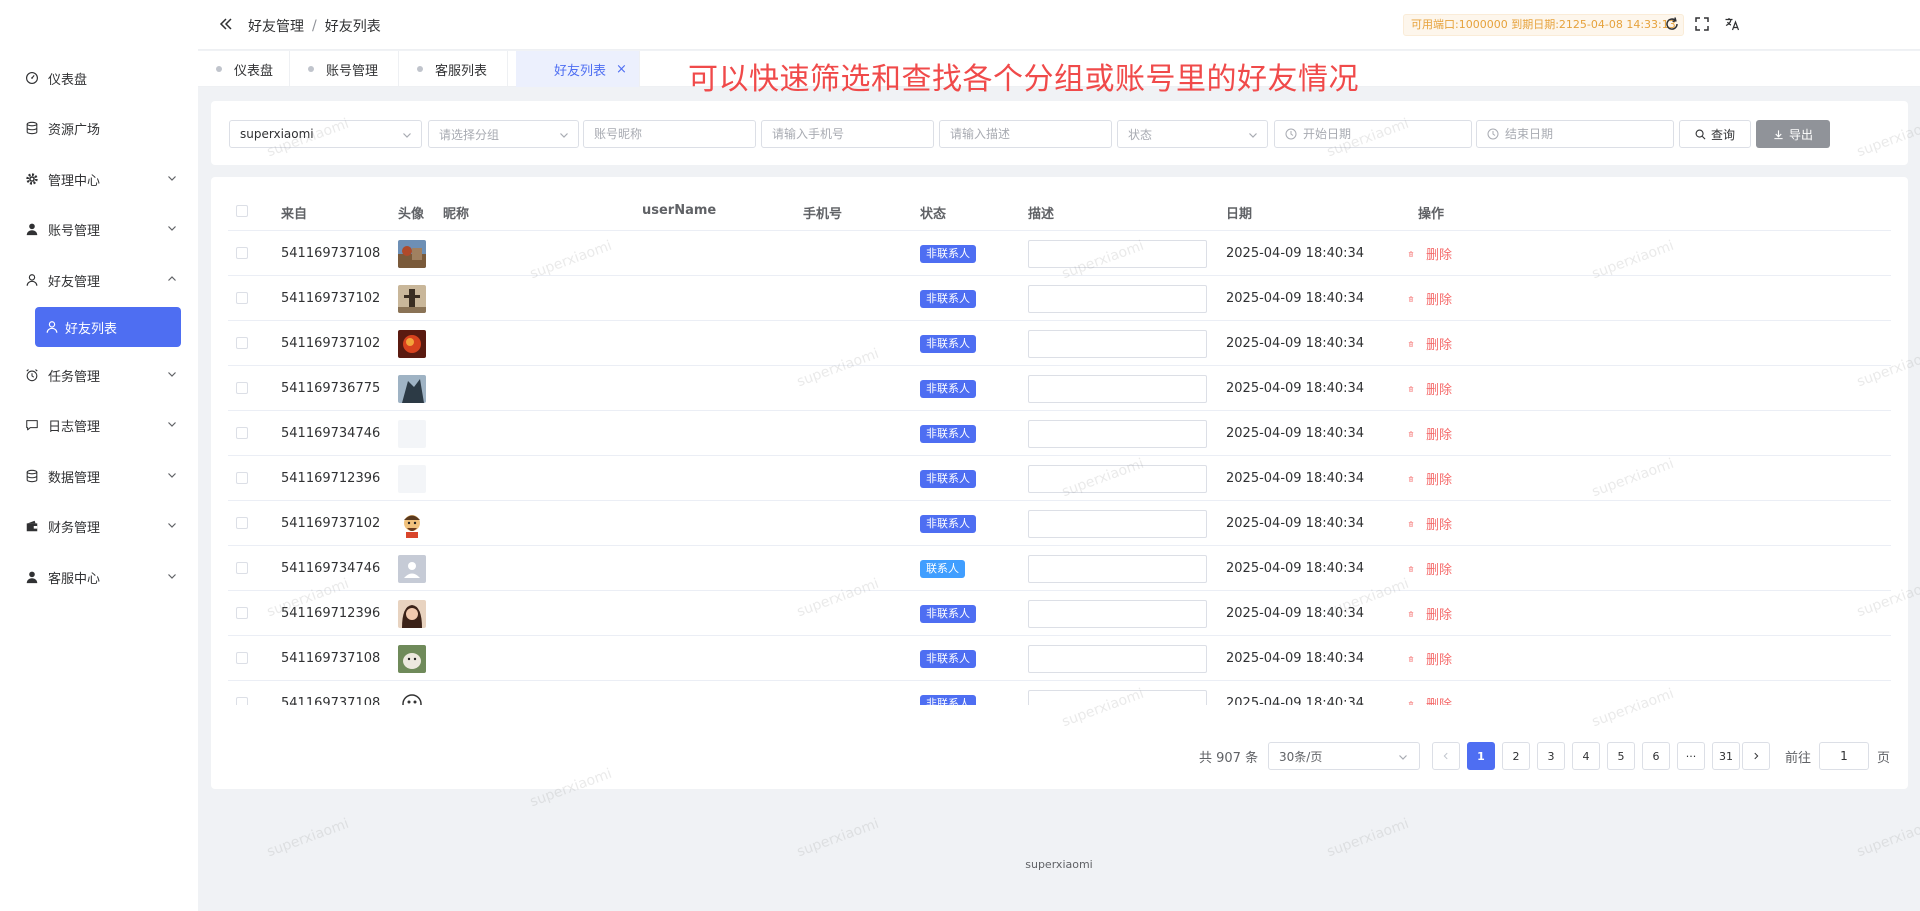 This screenshot has width=1920, height=911. Describe the element at coordinates (1726, 756) in the screenshot. I see `page-button: 31` at that location.